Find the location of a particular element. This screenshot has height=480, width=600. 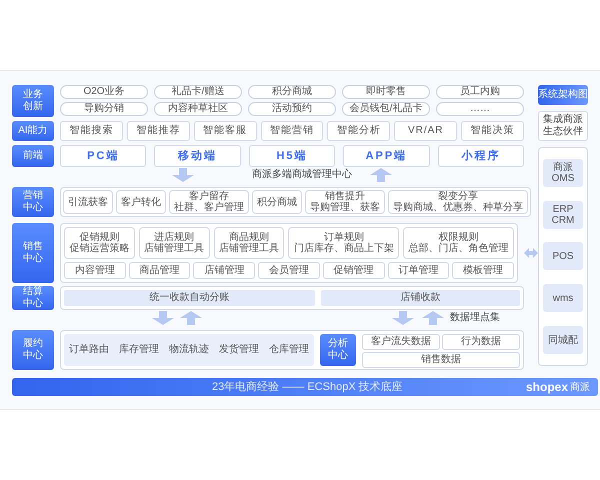

feature-detail: 总部、门店、角色管理 is located at coordinates (458, 248).